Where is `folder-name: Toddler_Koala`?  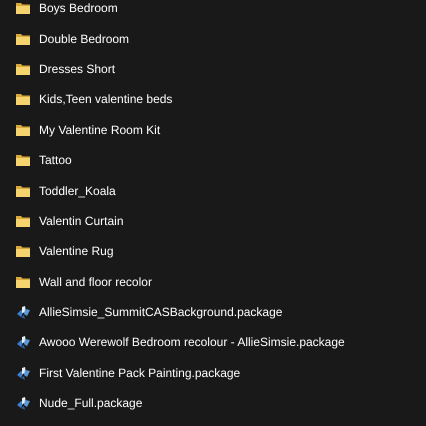
folder-name: Toddler_Koala is located at coordinates (77, 191).